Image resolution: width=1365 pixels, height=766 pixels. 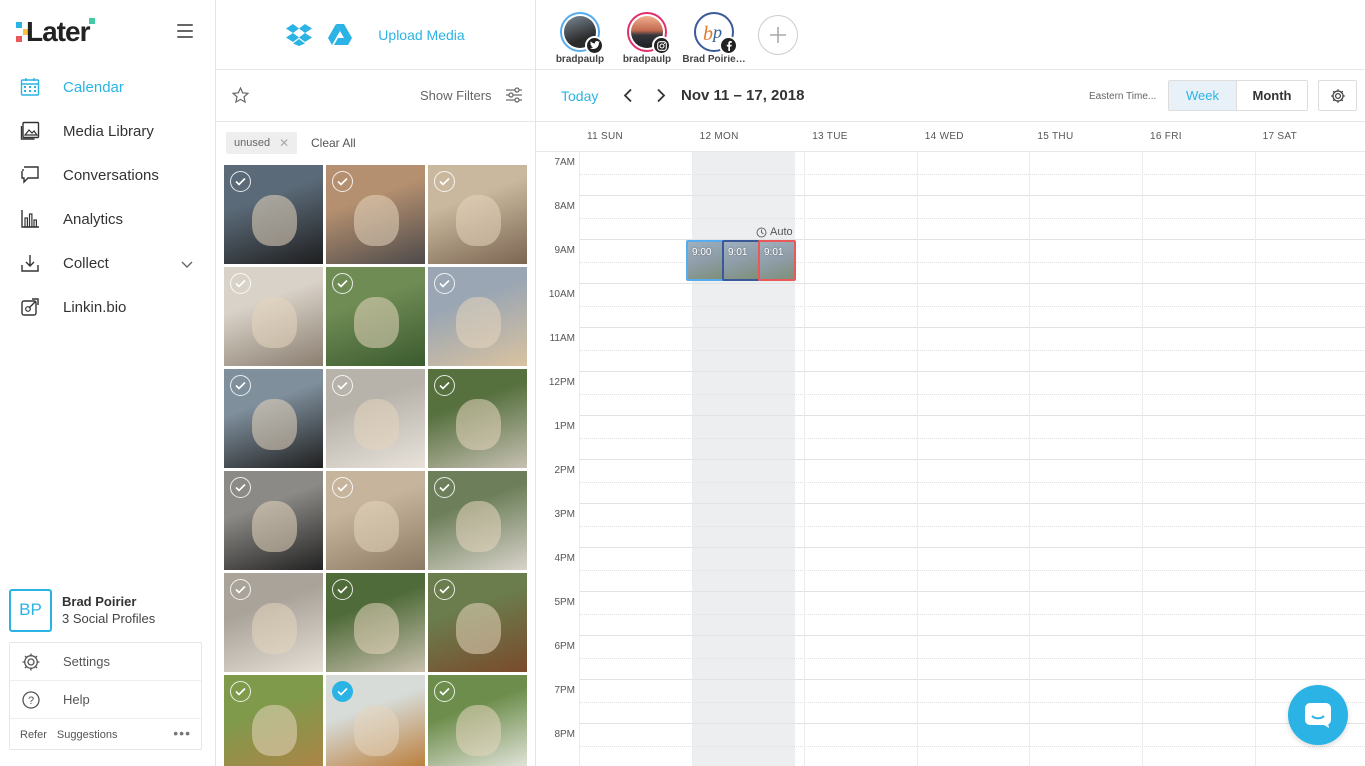 I want to click on date-range: Nov 11 – 17, 2018, so click(x=743, y=95).